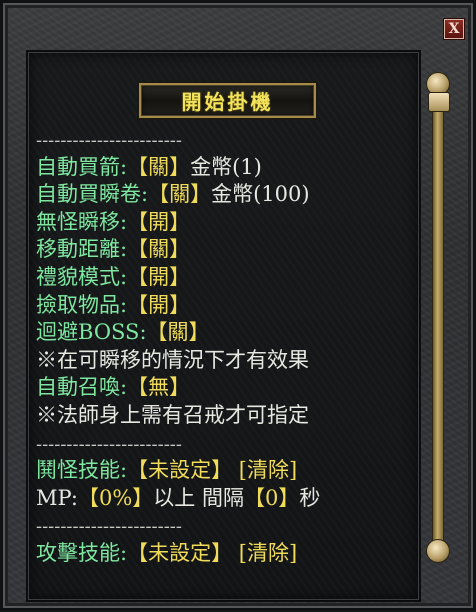 The image size is (476, 612). I want to click on scrollbar-track, so click(438, 319).